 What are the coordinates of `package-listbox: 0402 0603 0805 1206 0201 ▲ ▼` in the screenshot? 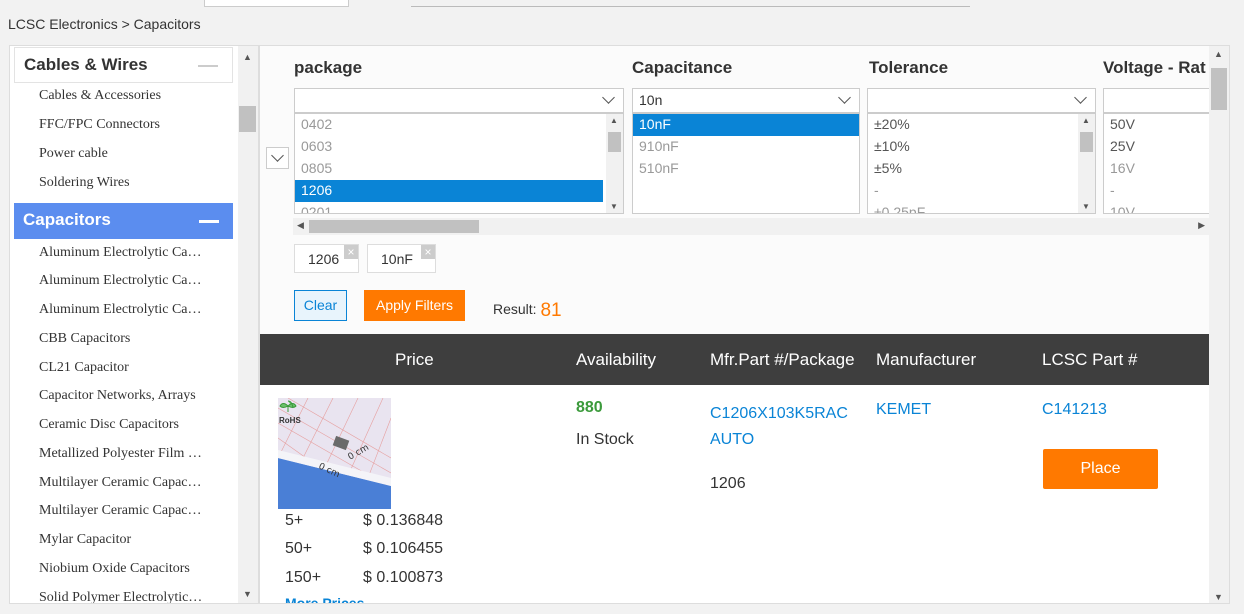 It's located at (459, 163).